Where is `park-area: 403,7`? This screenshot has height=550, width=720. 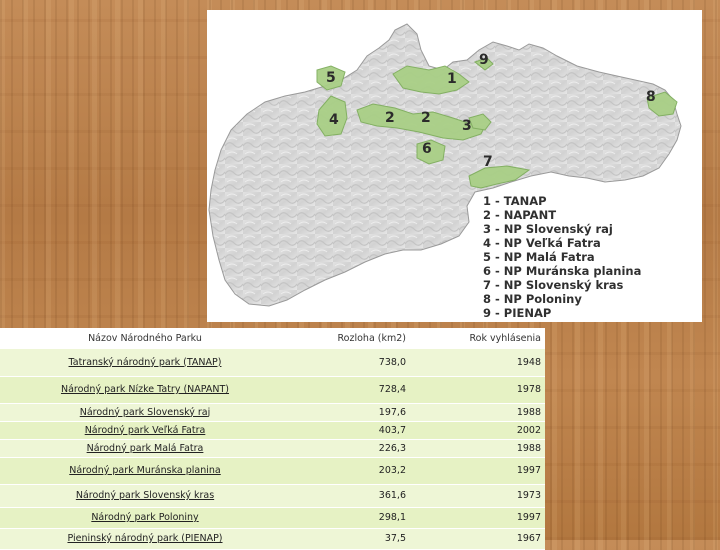 park-area: 403,7 is located at coordinates (352, 430).